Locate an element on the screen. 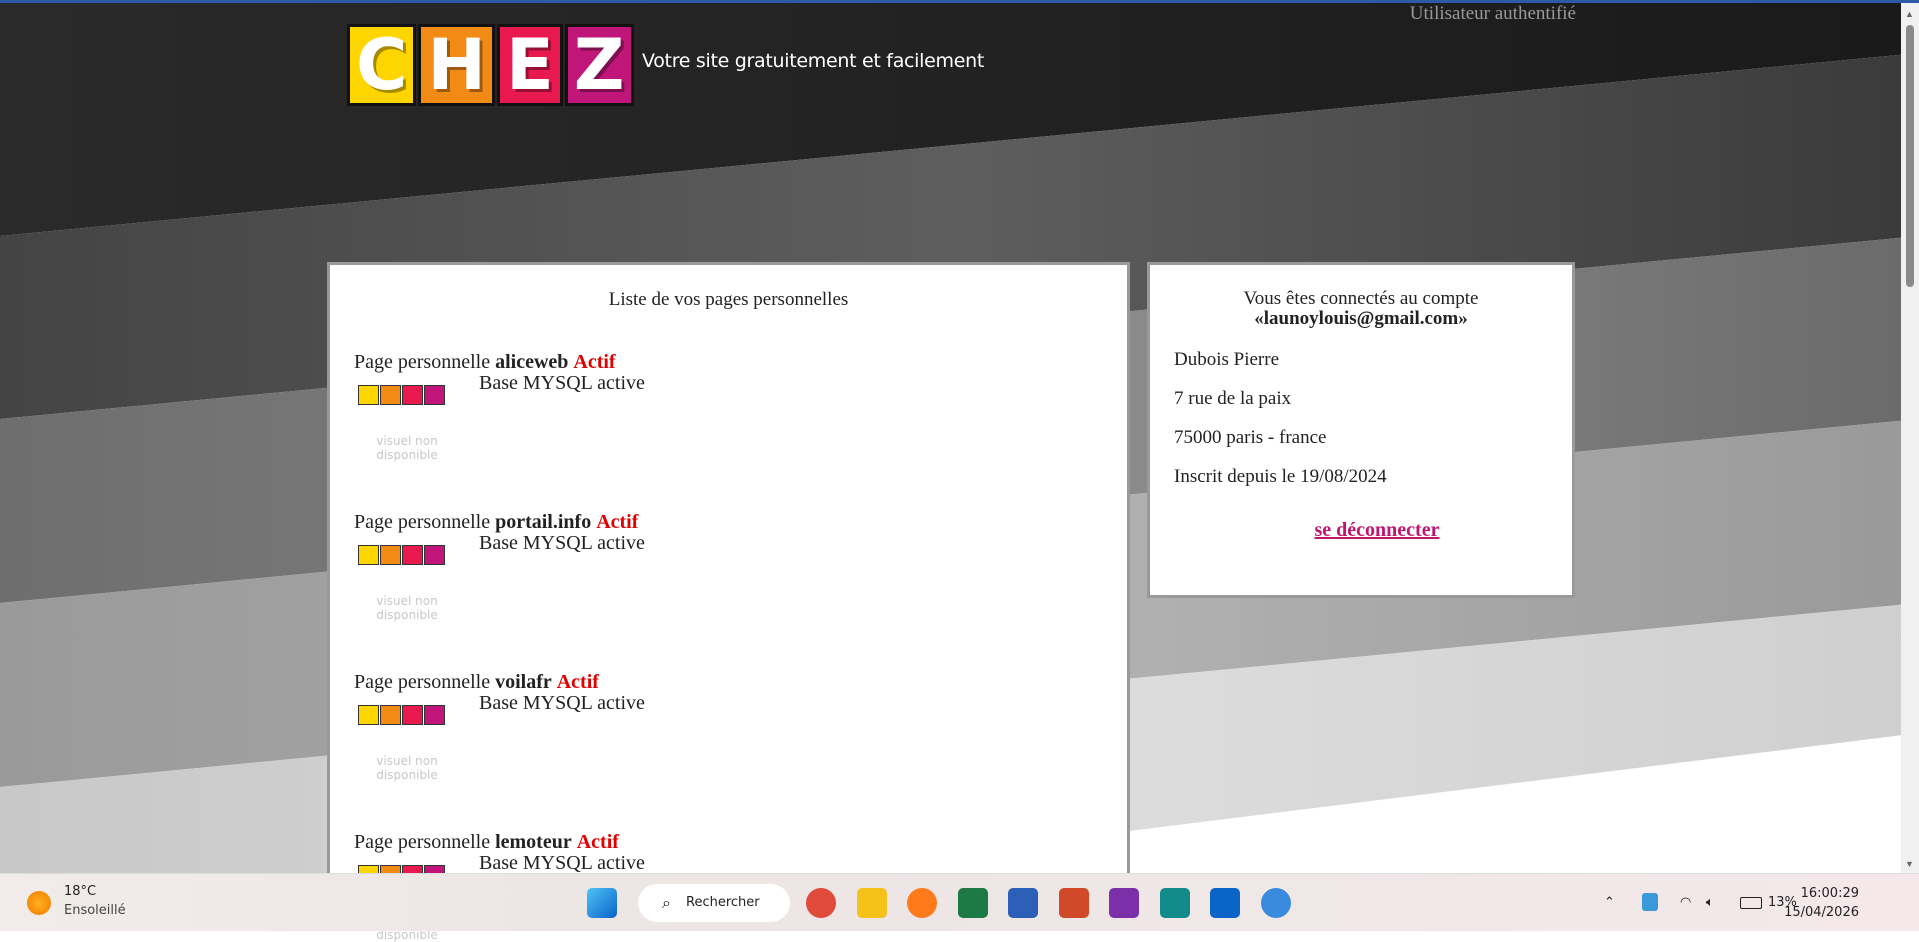 This screenshot has height=942, width=1919. page-name: portail.info is located at coordinates (543, 522).